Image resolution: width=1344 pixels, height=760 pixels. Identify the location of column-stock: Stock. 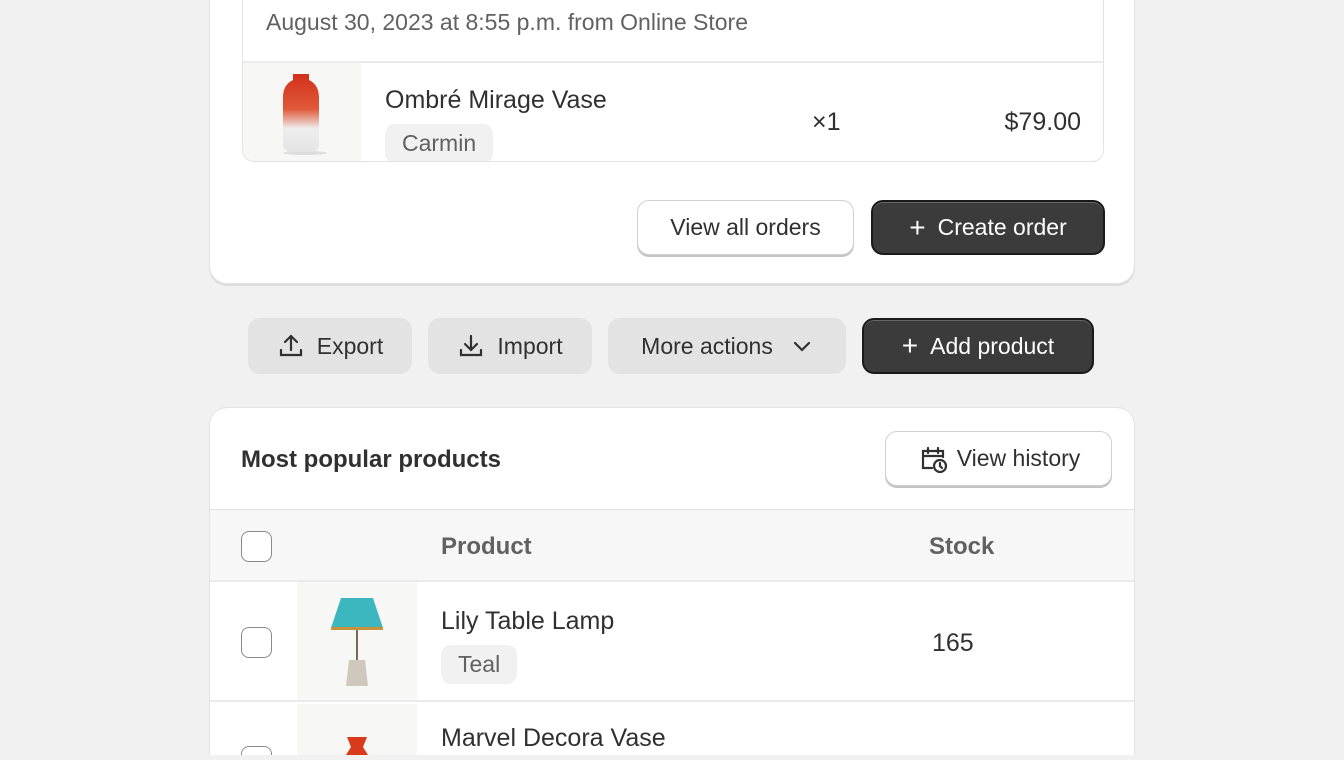
(962, 546).